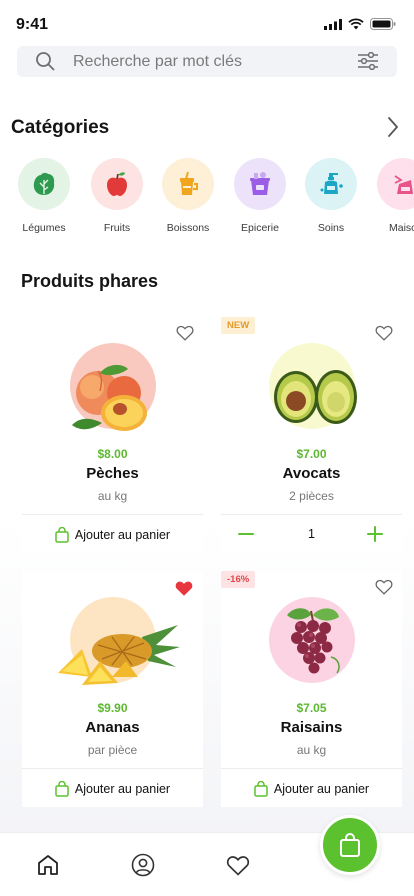  What do you see at coordinates (333, 24) in the screenshot?
I see `signal-icon` at bounding box center [333, 24].